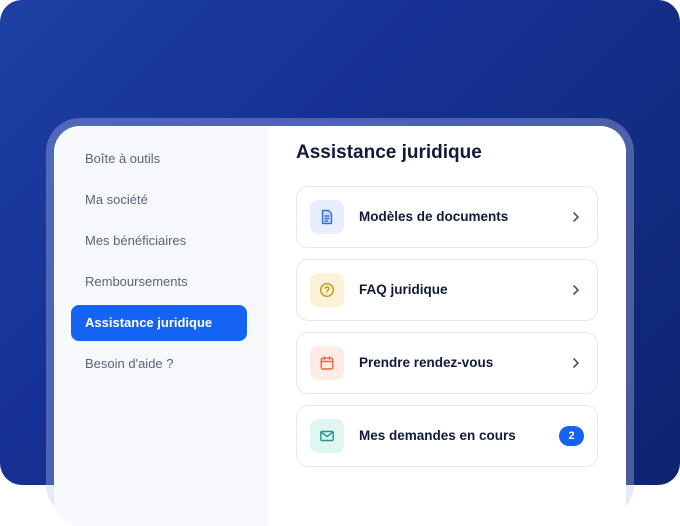 The width and height of the screenshot is (680, 526). Describe the element at coordinates (159, 241) in the screenshot. I see `sidebar-item-mes-beneficiaires: Mes bénéficiaires` at that location.